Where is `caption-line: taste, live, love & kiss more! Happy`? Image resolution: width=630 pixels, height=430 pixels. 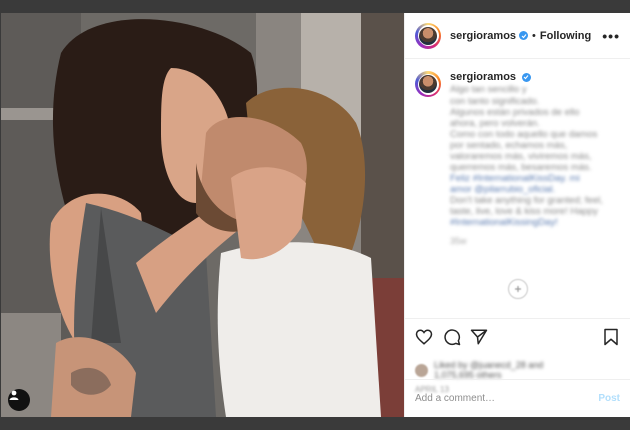 caption-line: taste, live, love & kiss more! Happy is located at coordinates (524, 211).